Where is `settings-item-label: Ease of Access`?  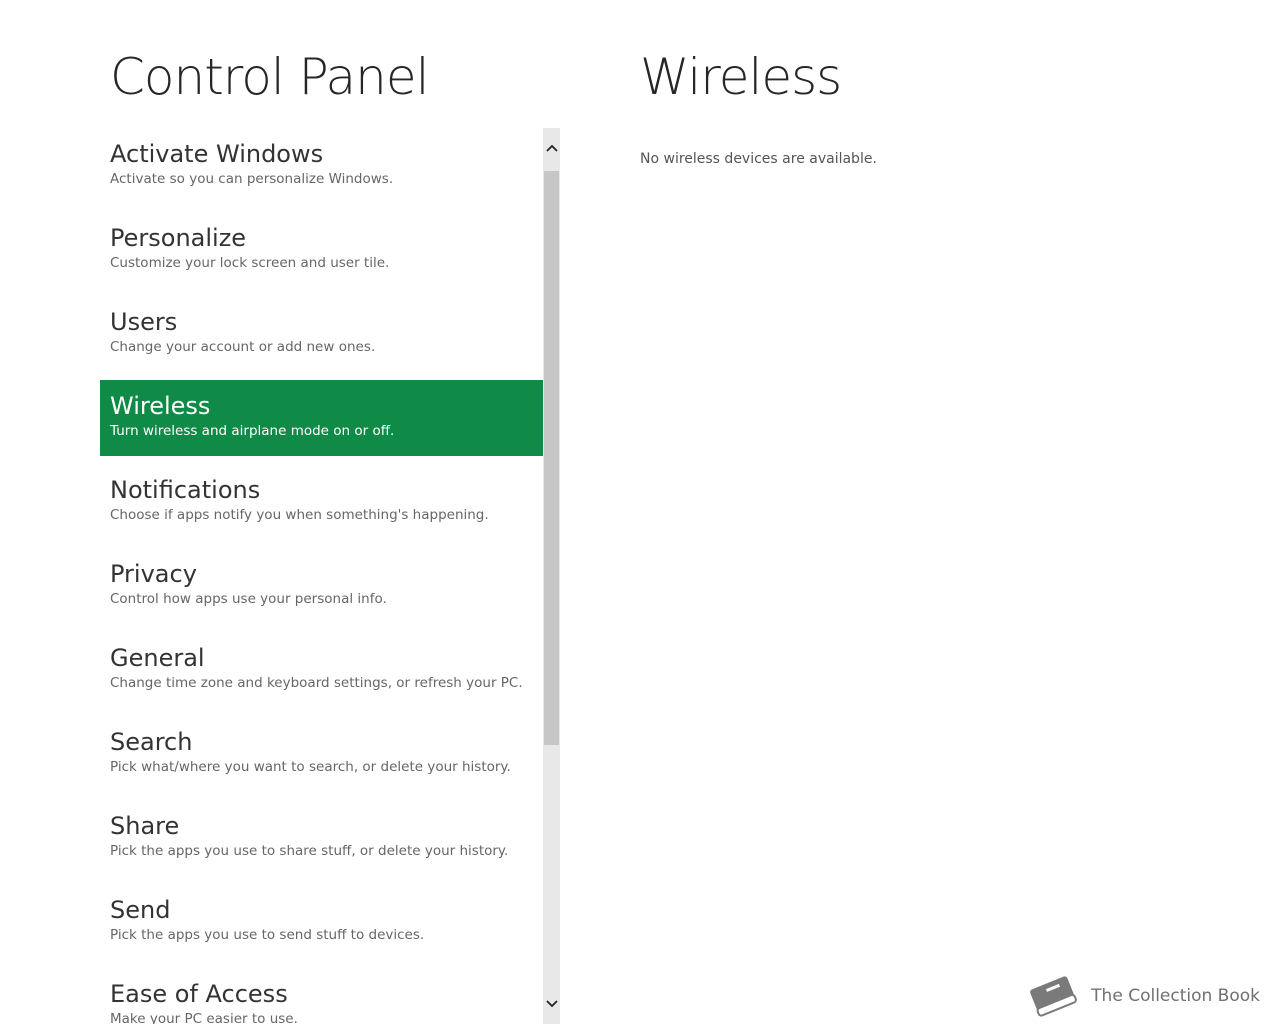
settings-item-label: Ease of Access is located at coordinates (199, 994).